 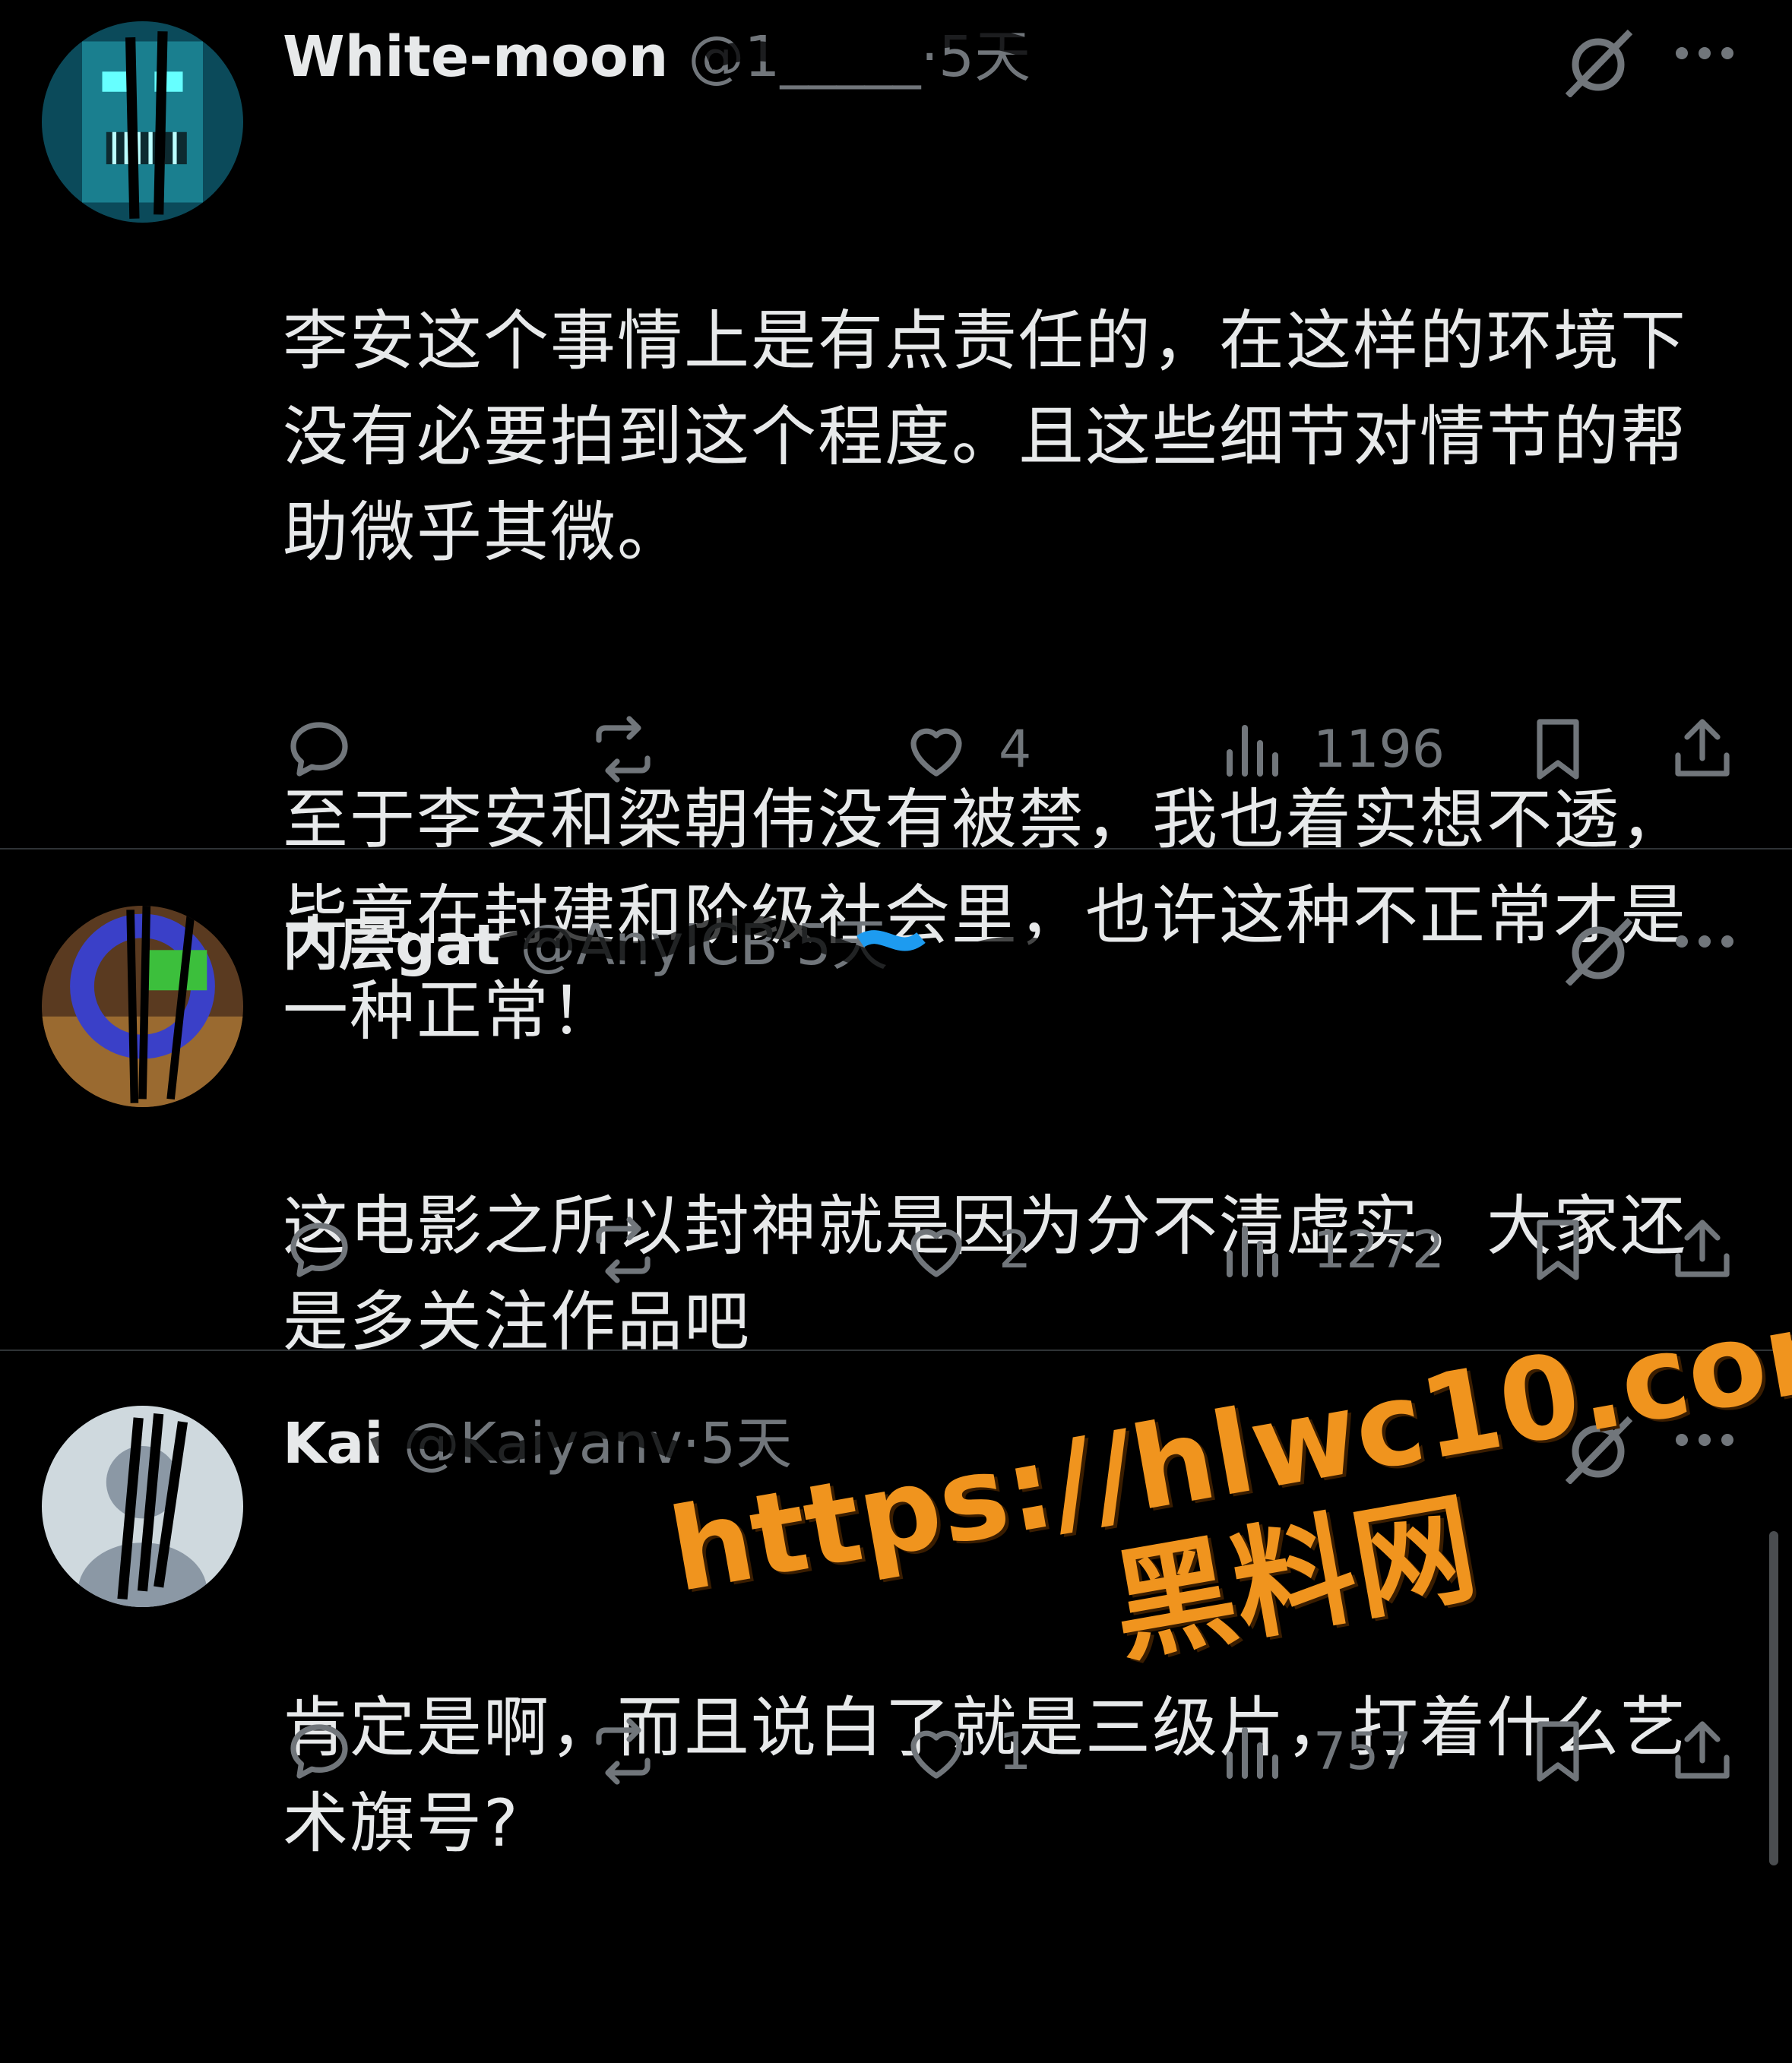 I want to click on like-count: 1, so click(x=1015, y=1751).